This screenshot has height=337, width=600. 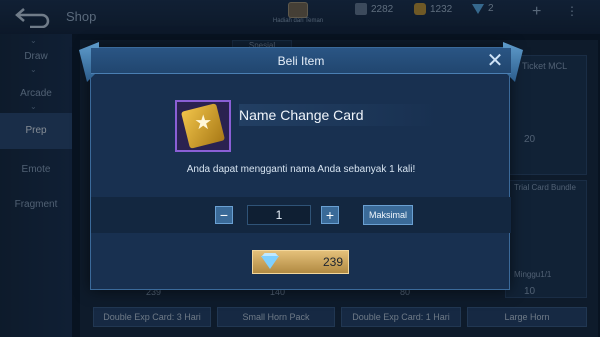 I want to click on star-icon: ★, so click(x=203, y=122).